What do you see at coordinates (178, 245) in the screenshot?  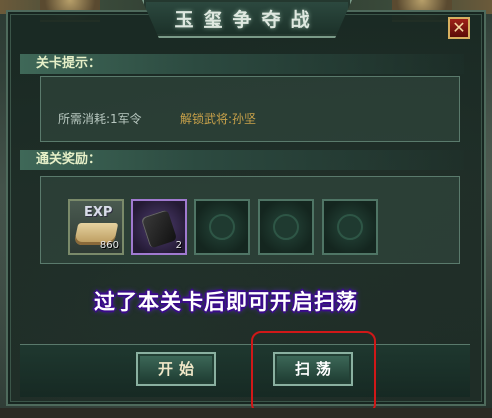 I see `token-count: 2` at bounding box center [178, 245].